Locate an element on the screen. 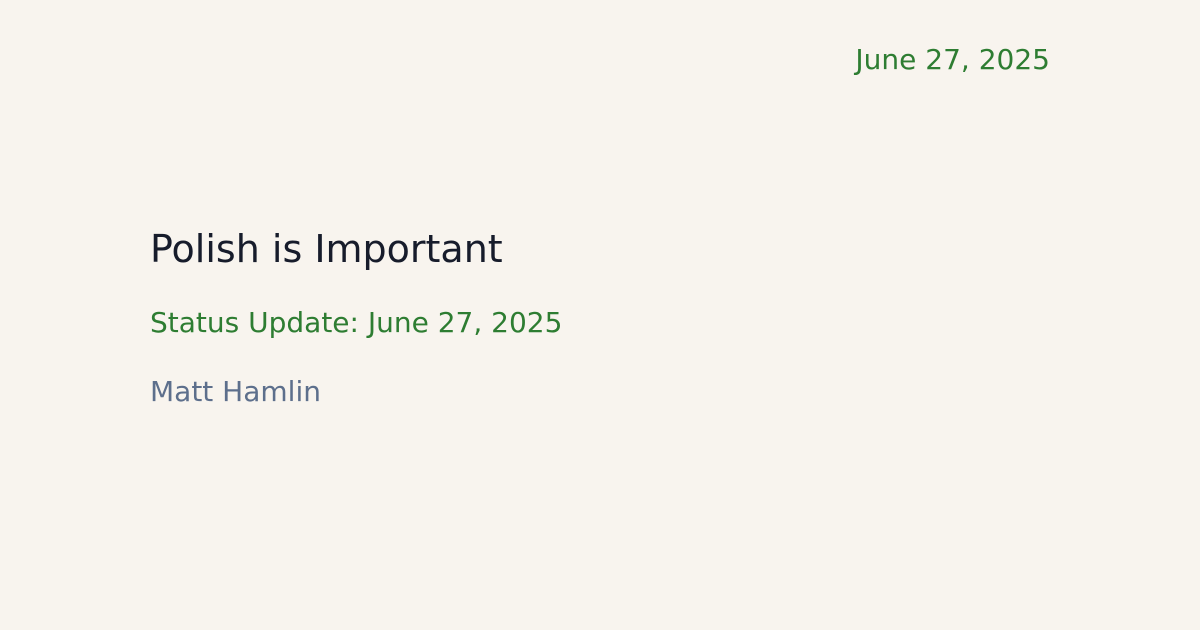 The width and height of the screenshot is (1200, 630). post-date: June 27, 2025 is located at coordinates (952, 59).